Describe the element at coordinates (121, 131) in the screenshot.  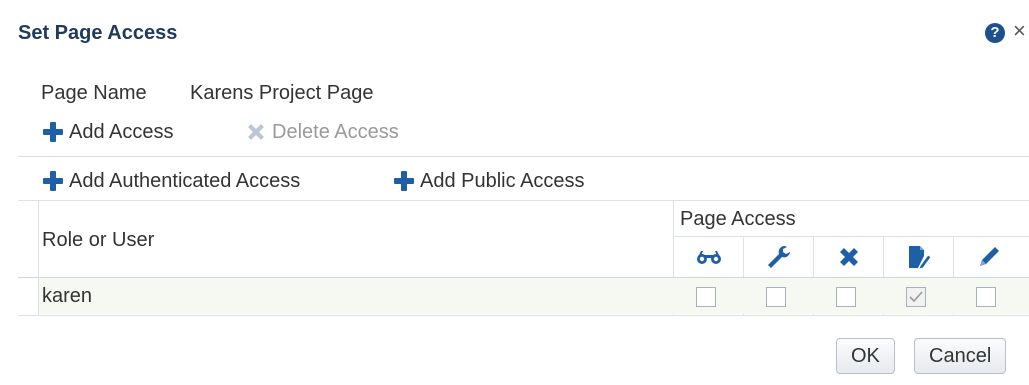
I see `add-access-label: Add Access` at that location.